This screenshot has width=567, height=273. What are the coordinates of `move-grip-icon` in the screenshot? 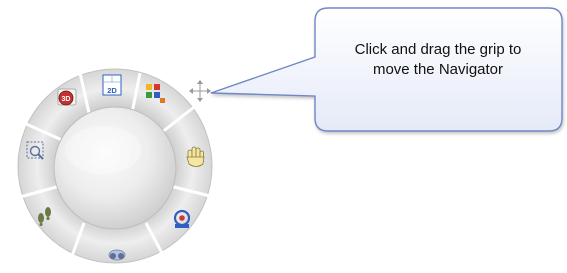 It's located at (200, 91).